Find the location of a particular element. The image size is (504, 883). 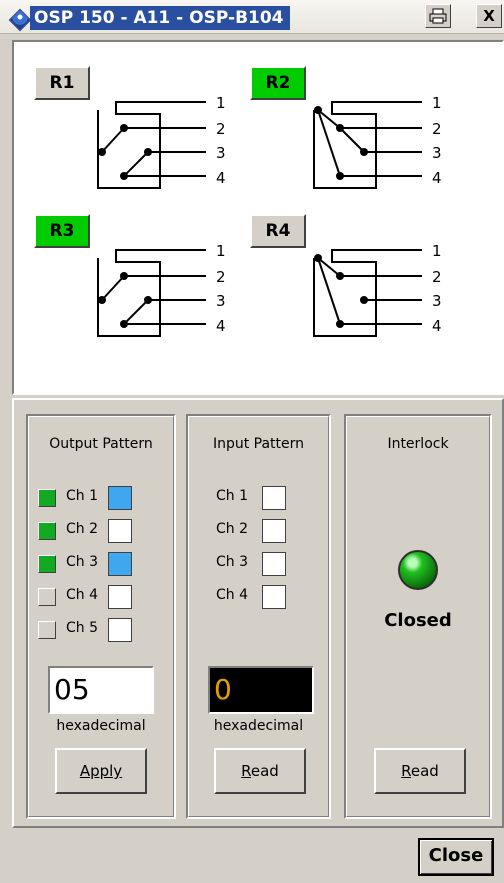

output-channel-row: Ch 1 is located at coordinates (101, 498).